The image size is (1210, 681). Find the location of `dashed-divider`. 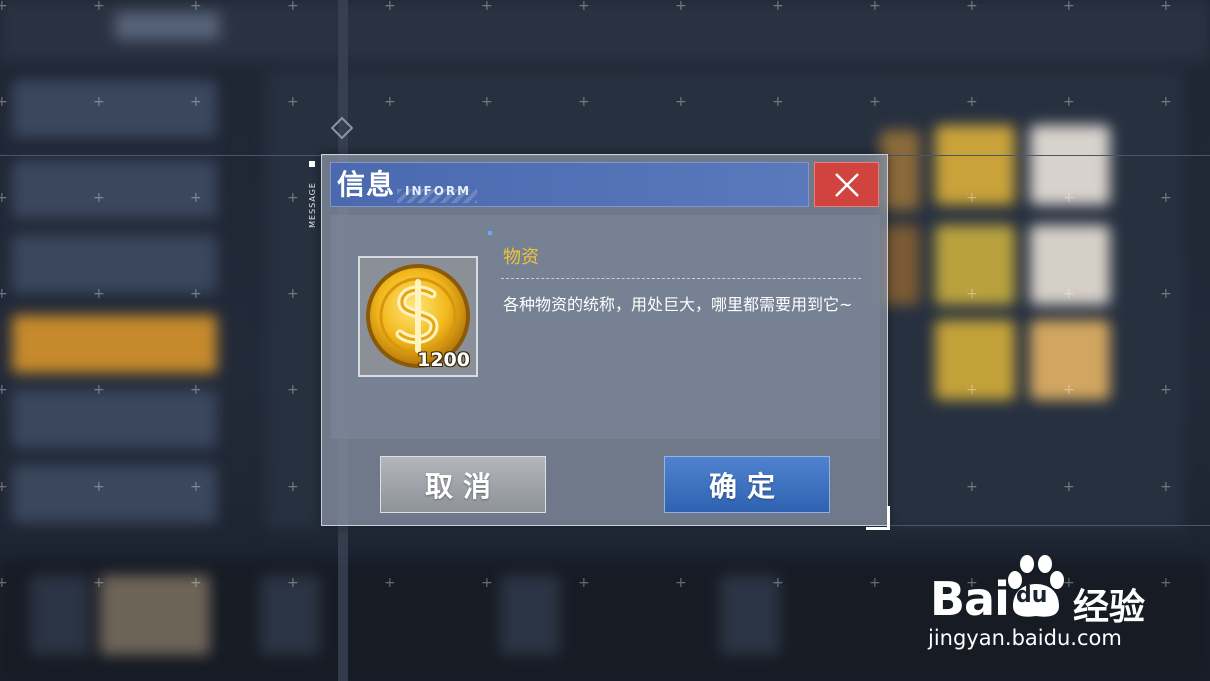

dashed-divider is located at coordinates (681, 278).